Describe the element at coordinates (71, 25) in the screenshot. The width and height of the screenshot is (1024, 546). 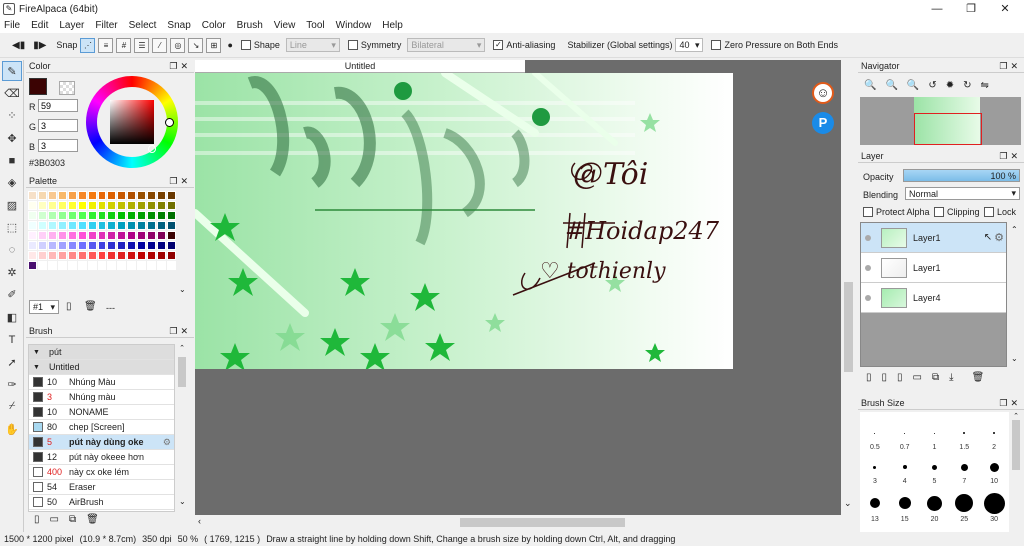
I see `menu-layer: Layer` at that location.